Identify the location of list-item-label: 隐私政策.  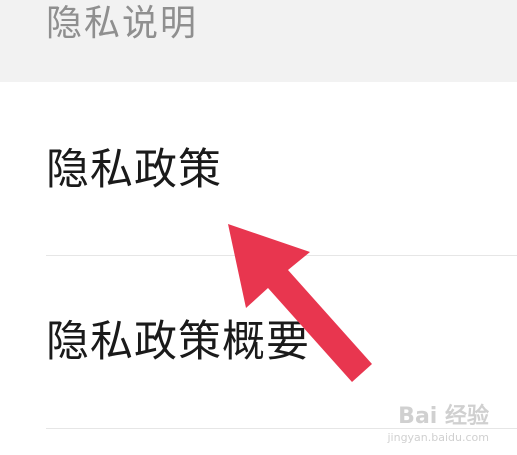
(134, 170).